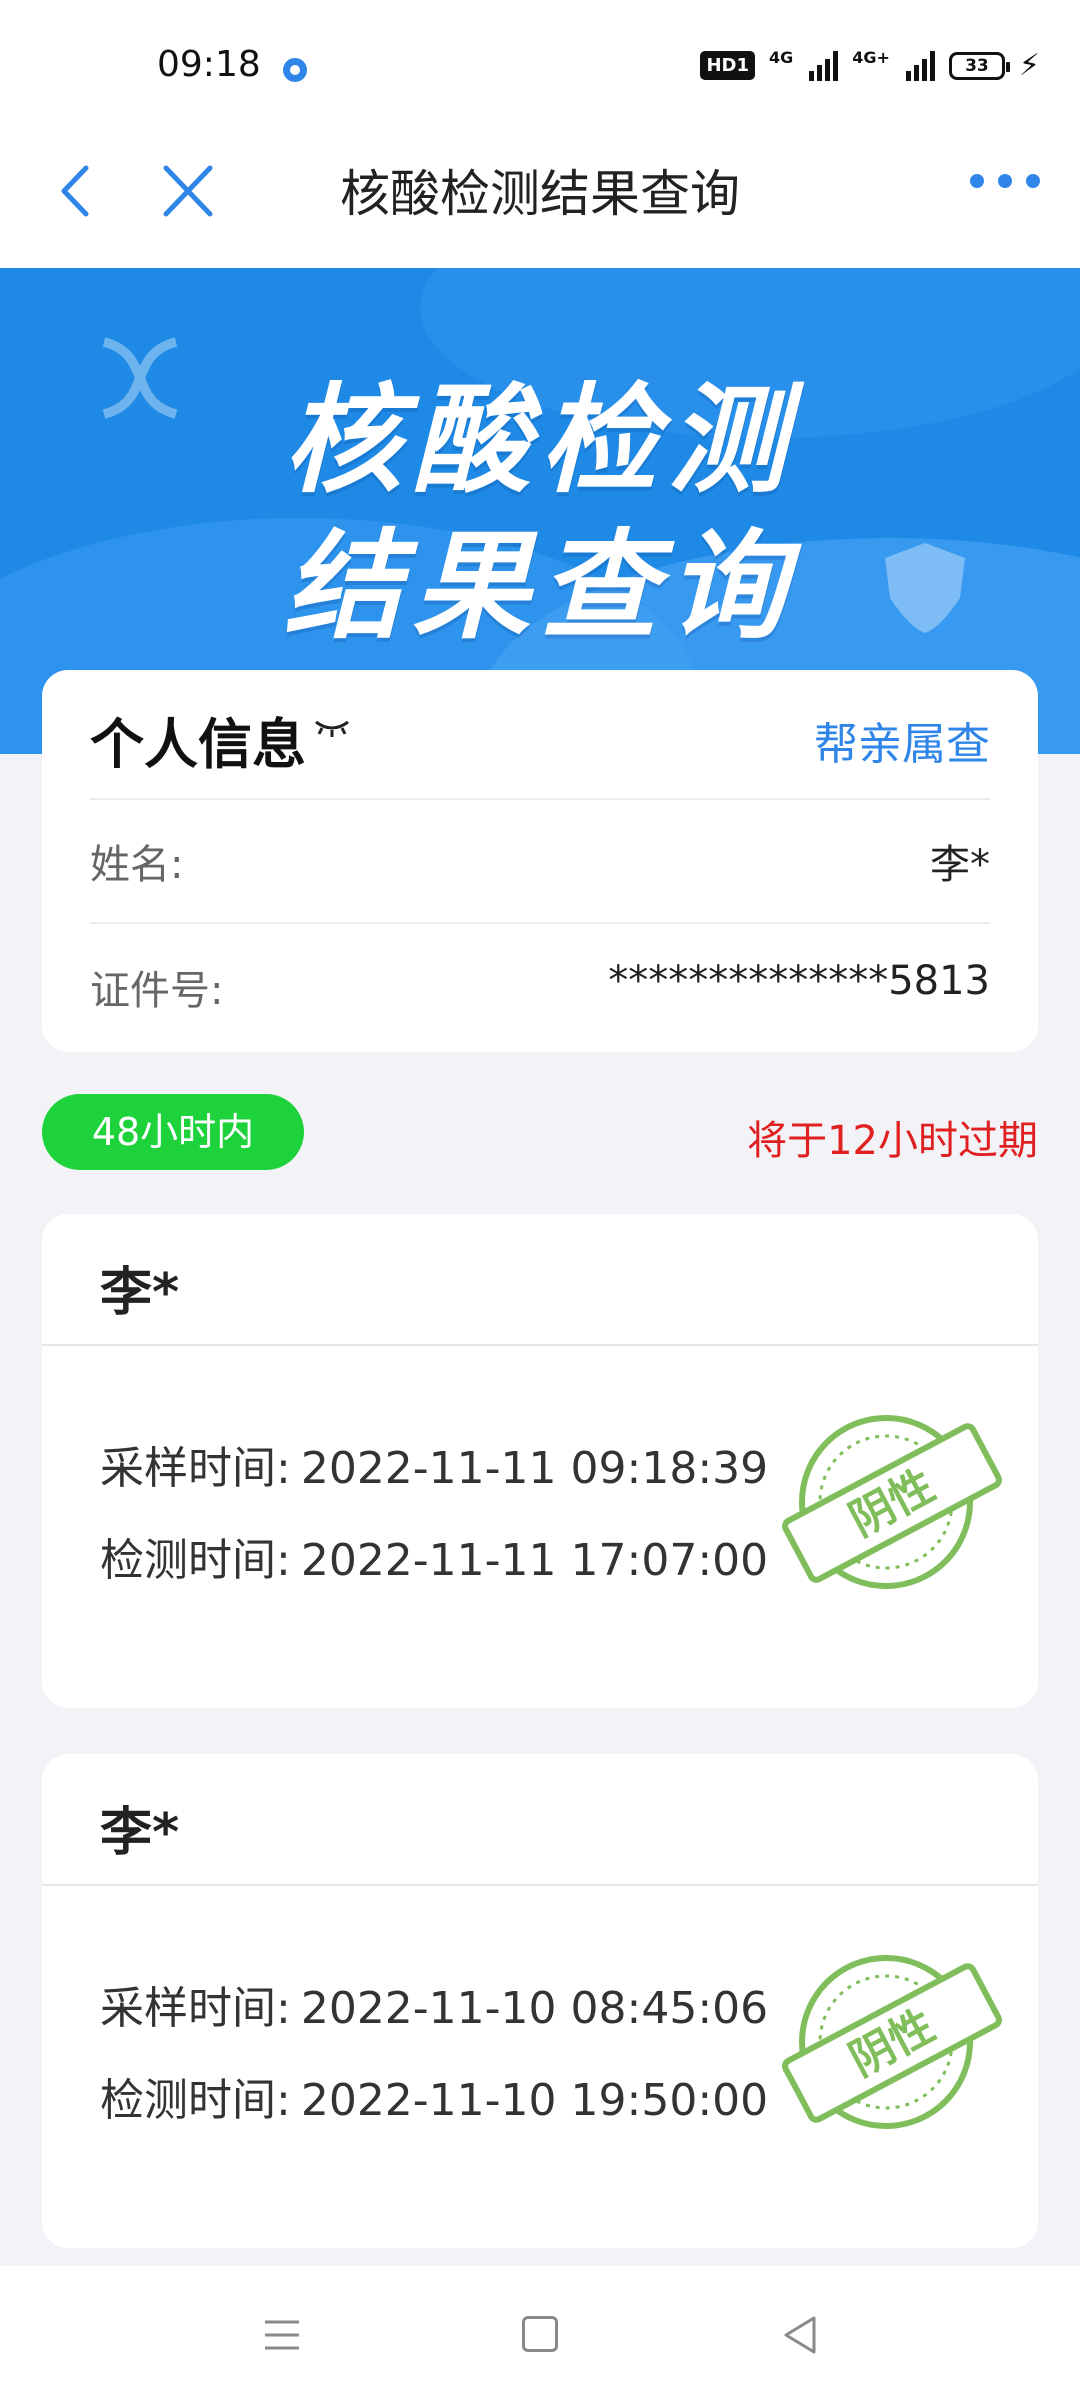 The image size is (1080, 2400). What do you see at coordinates (209, 64) in the screenshot?
I see `status-time: 09:18` at bounding box center [209, 64].